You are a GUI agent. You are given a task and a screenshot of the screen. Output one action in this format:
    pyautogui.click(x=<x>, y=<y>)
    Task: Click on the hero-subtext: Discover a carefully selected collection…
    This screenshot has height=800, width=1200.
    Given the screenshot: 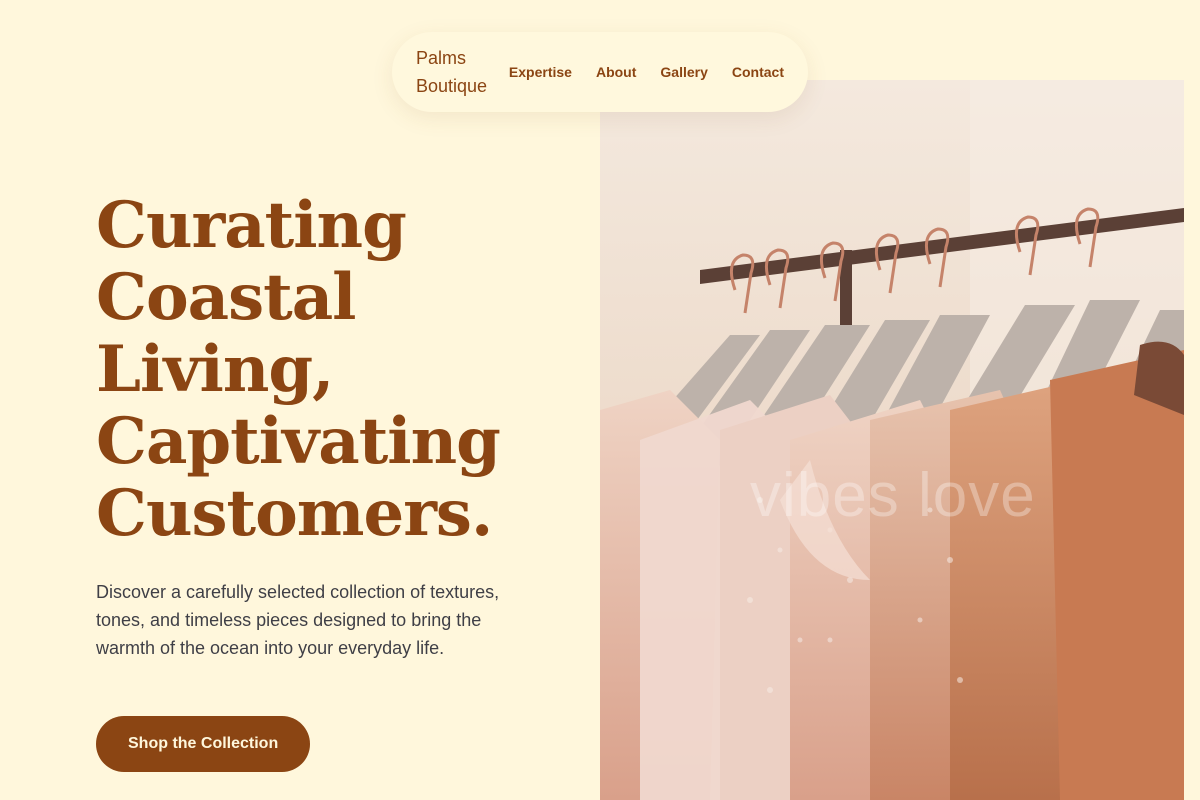 What is the action you would take?
    pyautogui.click(x=298, y=620)
    